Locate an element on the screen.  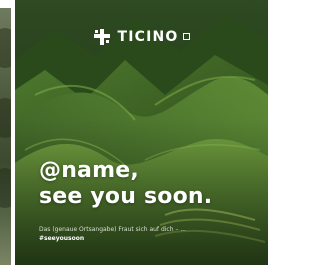
brand-name: TICINO is located at coordinates (148, 37).